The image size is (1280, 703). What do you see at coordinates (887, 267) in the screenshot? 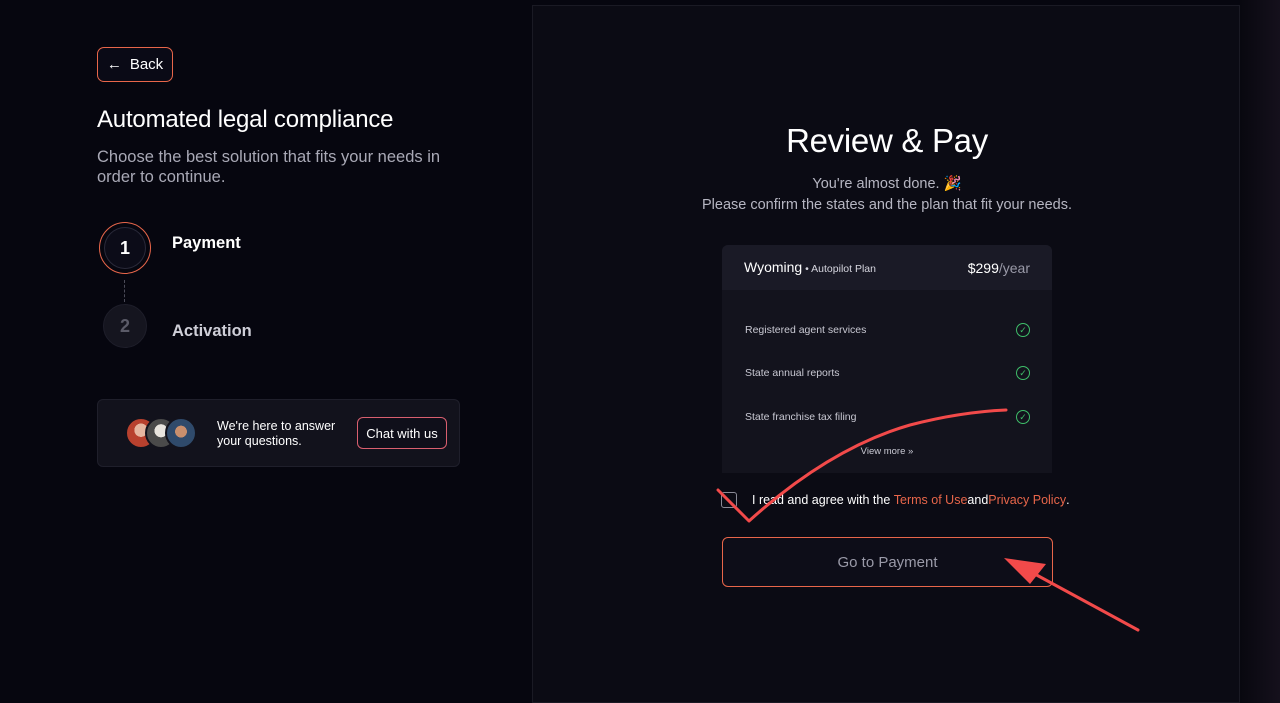
I see `plan-header: Wyoming • Autopilot Plan $299/year` at bounding box center [887, 267].